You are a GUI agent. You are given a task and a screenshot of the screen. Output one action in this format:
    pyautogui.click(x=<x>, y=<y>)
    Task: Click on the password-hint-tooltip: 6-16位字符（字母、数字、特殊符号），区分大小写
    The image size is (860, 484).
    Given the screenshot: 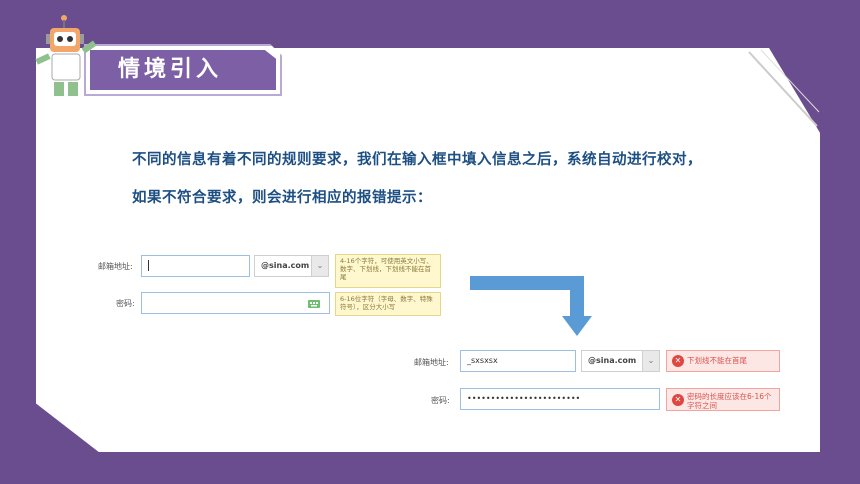 What is the action you would take?
    pyautogui.click(x=388, y=304)
    